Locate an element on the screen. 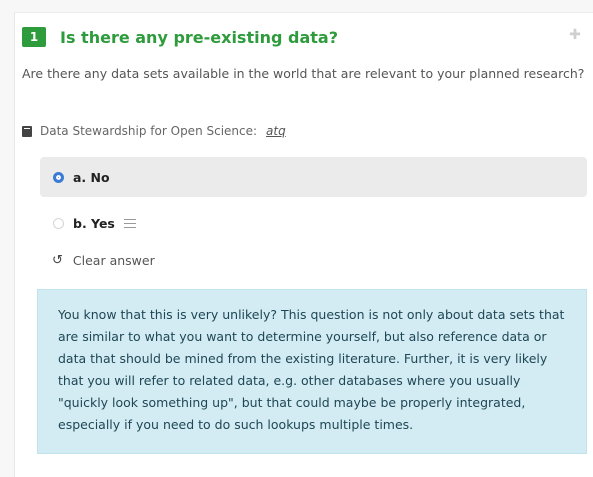 The image size is (593, 477). clear-answer-label: Clear answer is located at coordinates (113, 260).